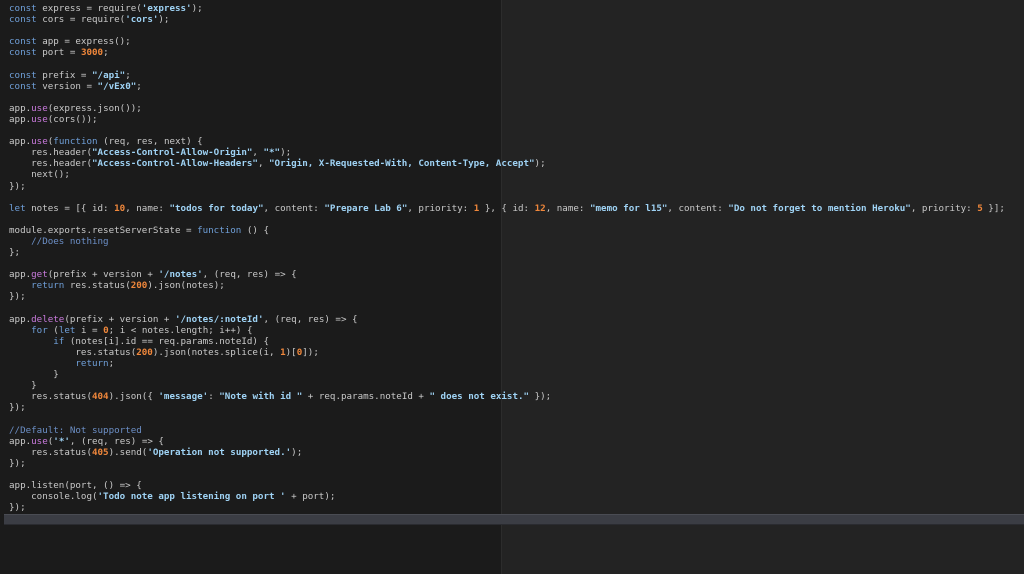  What do you see at coordinates (507, 252) in the screenshot?
I see `code-line: };` at bounding box center [507, 252].